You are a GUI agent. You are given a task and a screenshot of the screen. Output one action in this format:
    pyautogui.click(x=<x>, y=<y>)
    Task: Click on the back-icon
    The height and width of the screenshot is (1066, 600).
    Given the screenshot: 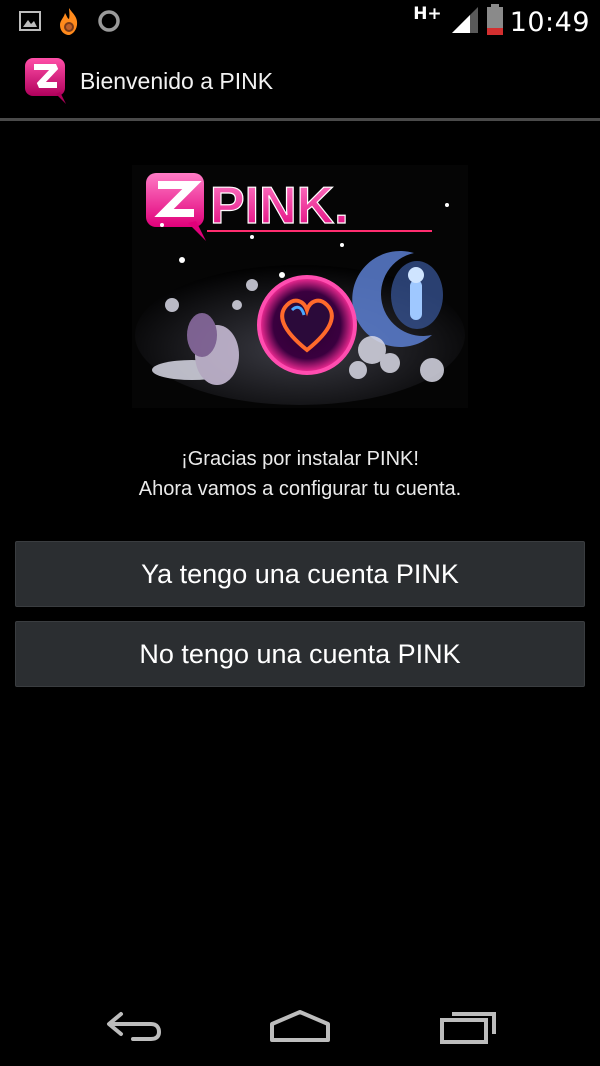 What is the action you would take?
    pyautogui.click(x=133, y=1026)
    